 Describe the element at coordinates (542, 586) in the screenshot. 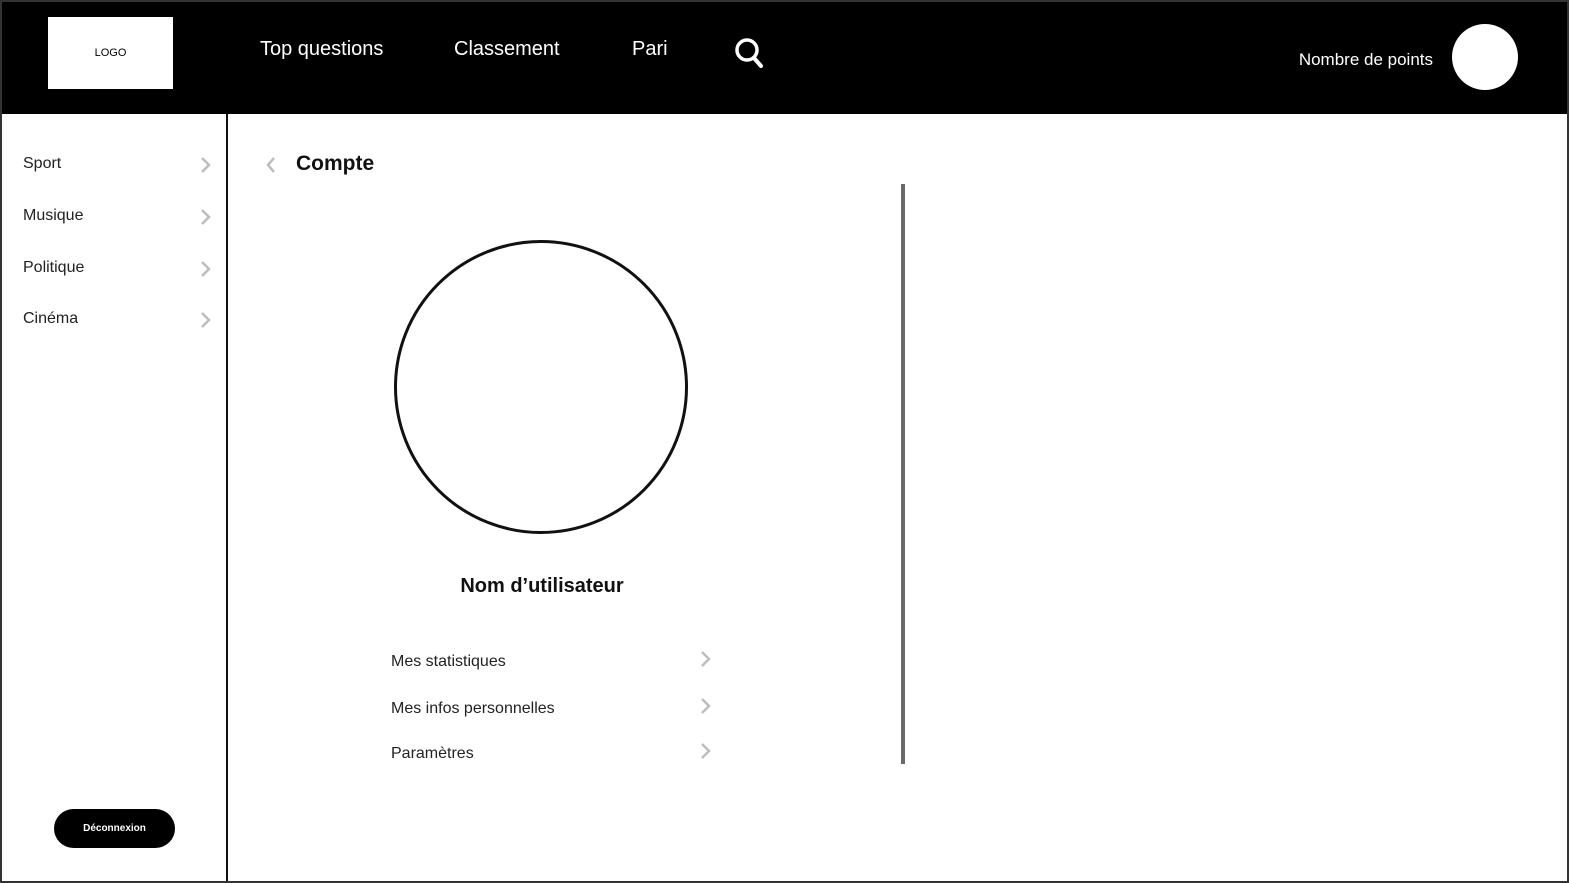

I see `username: Nom d’utilisateur` at that location.